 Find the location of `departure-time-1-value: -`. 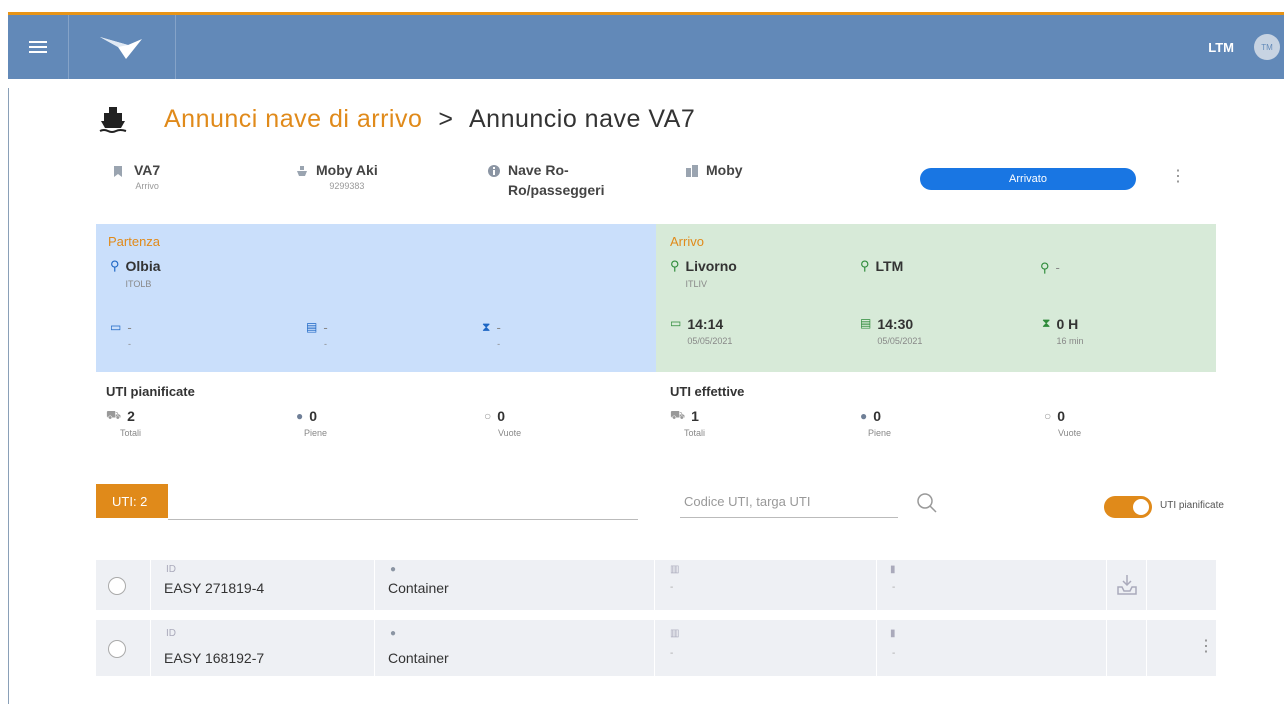

departure-time-1-value: - is located at coordinates (129, 327).